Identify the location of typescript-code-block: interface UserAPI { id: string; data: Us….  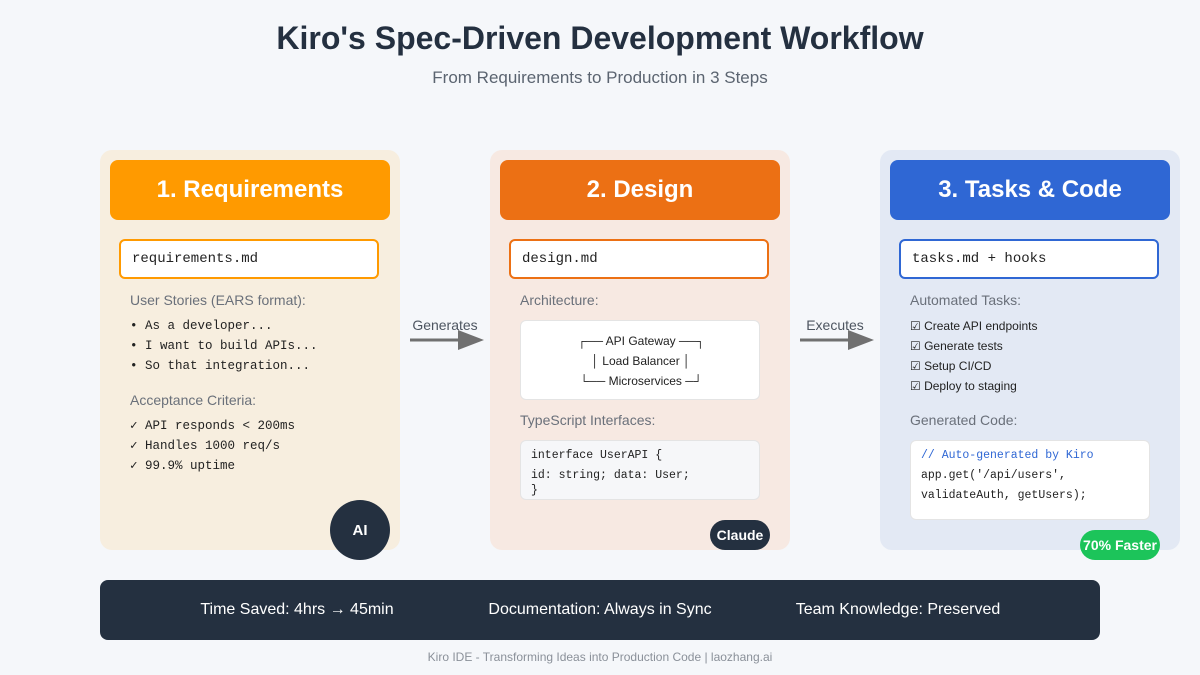
(640, 470).